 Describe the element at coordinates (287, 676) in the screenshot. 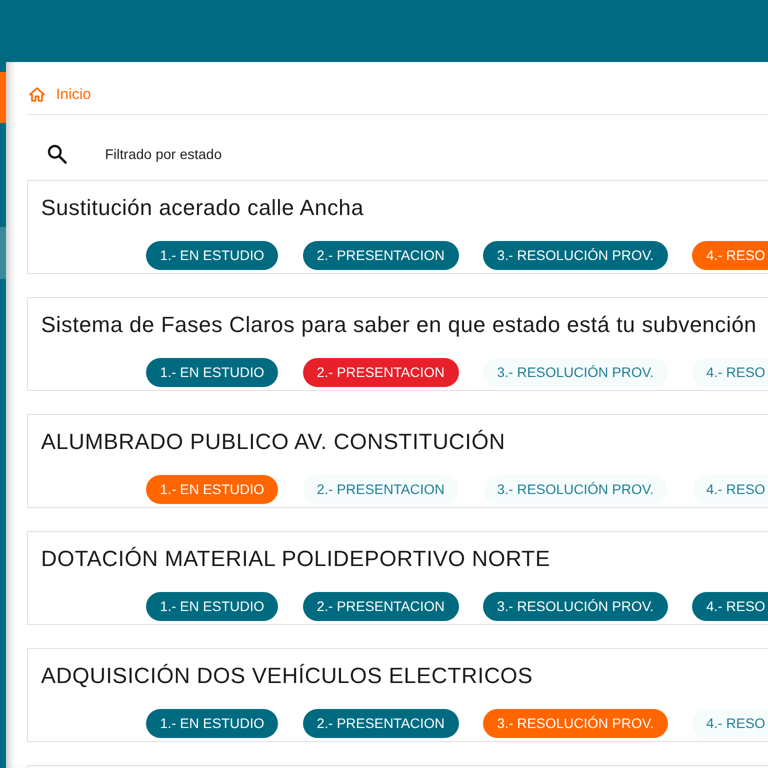

I see `project-title: ADQUISICIÓN DOS VEHÍCULOS ELECTRICOS` at that location.